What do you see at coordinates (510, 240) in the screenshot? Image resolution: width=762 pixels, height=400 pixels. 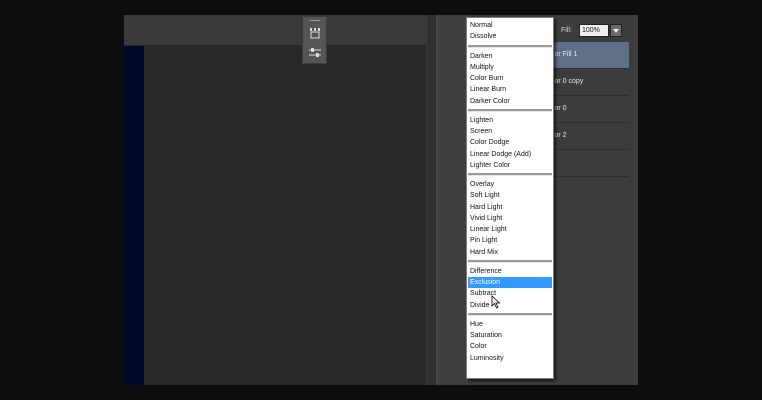 I see `blend-mode-pin-light: Pin Light` at bounding box center [510, 240].